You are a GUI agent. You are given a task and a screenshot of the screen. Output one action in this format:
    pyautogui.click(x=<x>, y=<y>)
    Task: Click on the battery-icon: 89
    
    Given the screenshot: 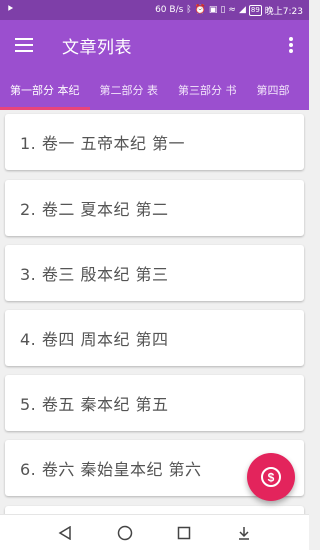 What is the action you would take?
    pyautogui.click(x=255, y=10)
    